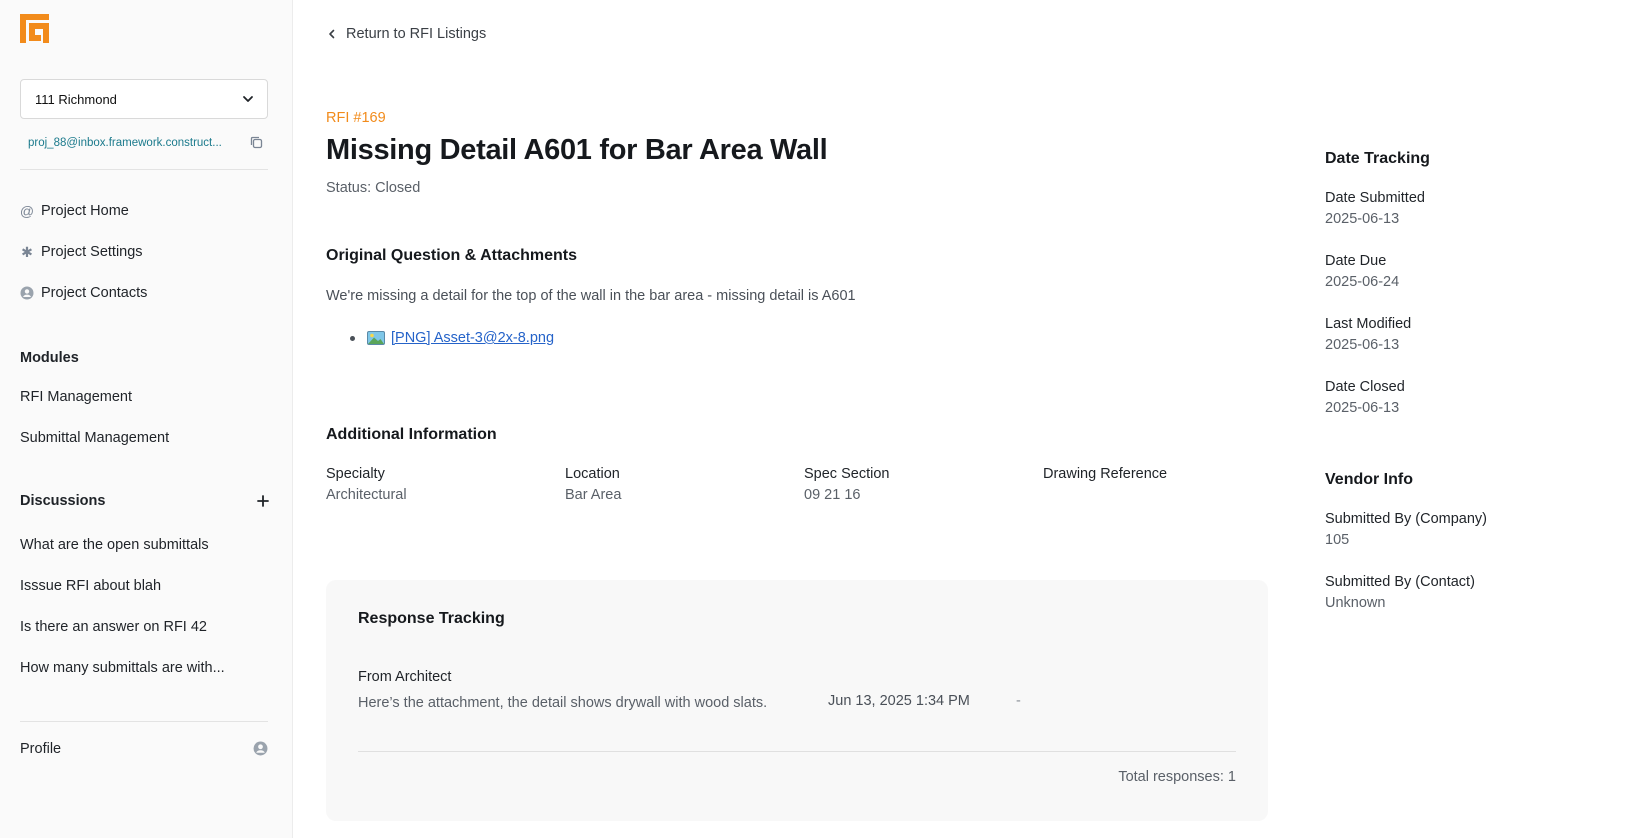 This screenshot has width=1644, height=838. Describe the element at coordinates (92, 252) in the screenshot. I see `sidebar-item-label: Project Settings` at that location.